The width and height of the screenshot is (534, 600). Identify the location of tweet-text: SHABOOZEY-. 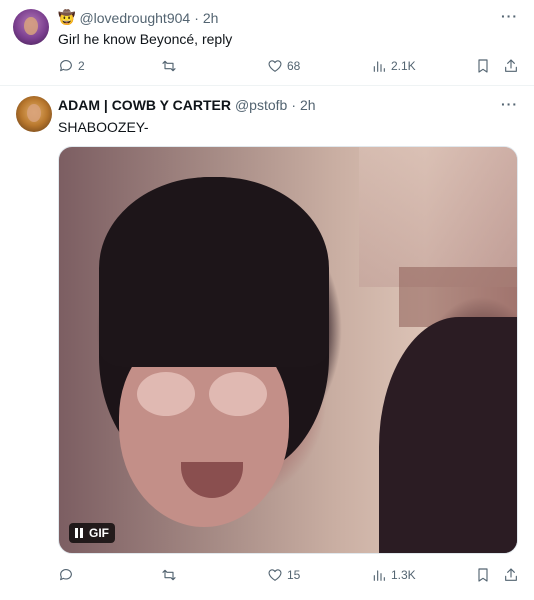
(103, 127).